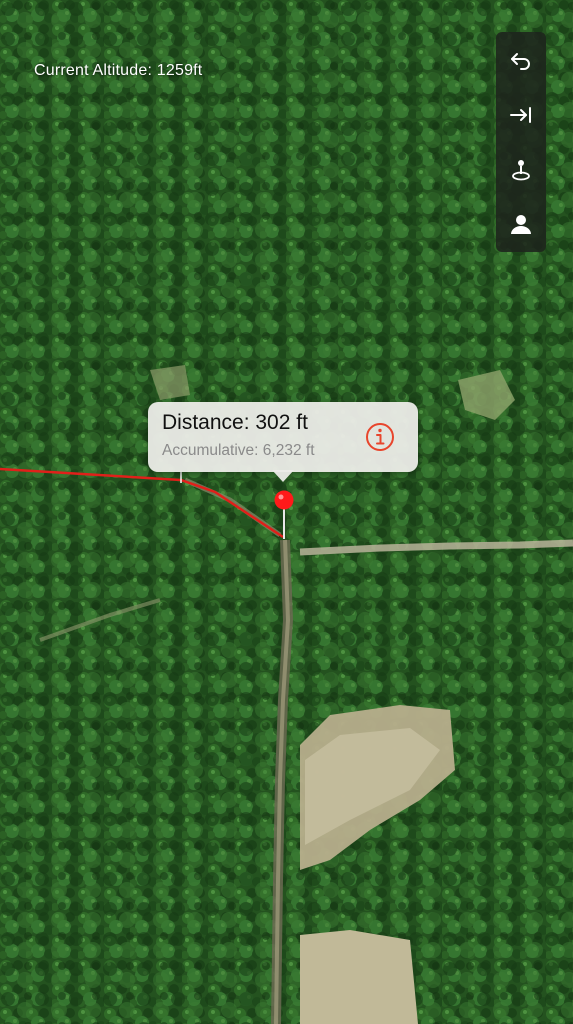  I want to click on undo-icon, so click(520, 61).